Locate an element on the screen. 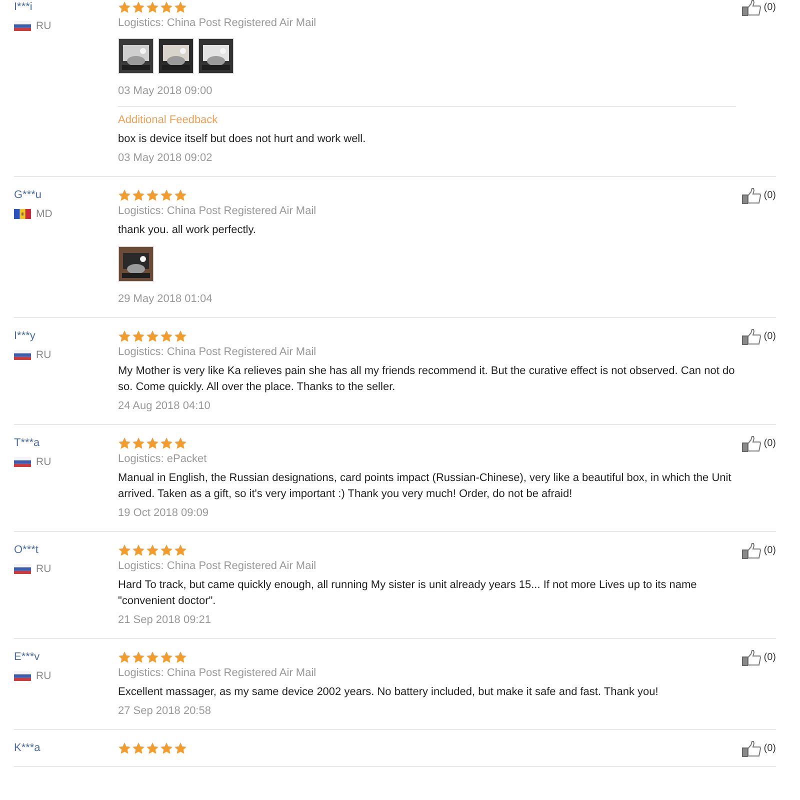 This screenshot has width=800, height=800. review-date: 29 May 2018 01:04 is located at coordinates (166, 299).